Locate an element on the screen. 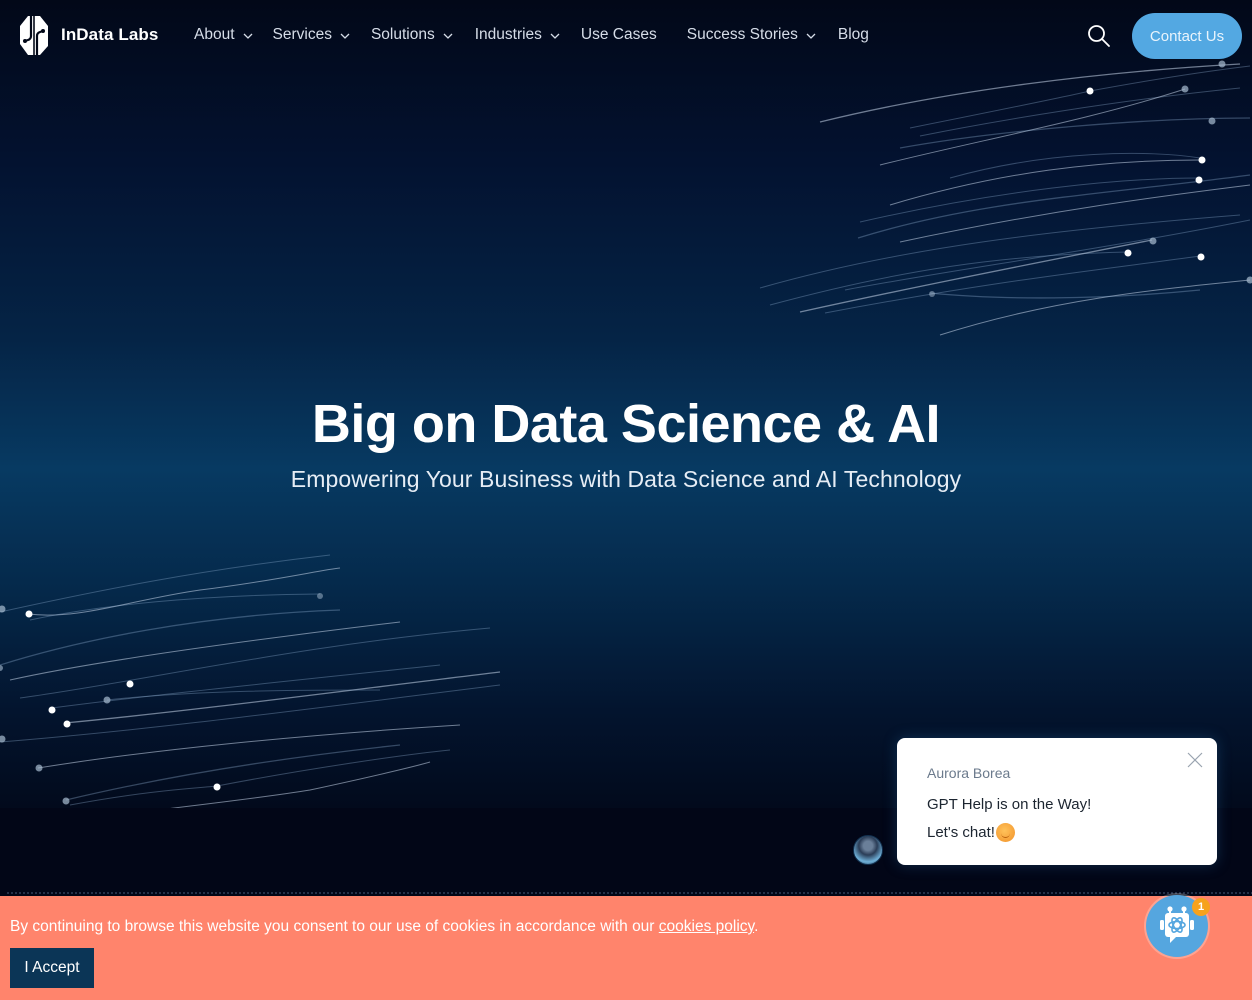 Image resolution: width=1252 pixels, height=1000 pixels. smiling-face-emoji-icon is located at coordinates (1005, 832).